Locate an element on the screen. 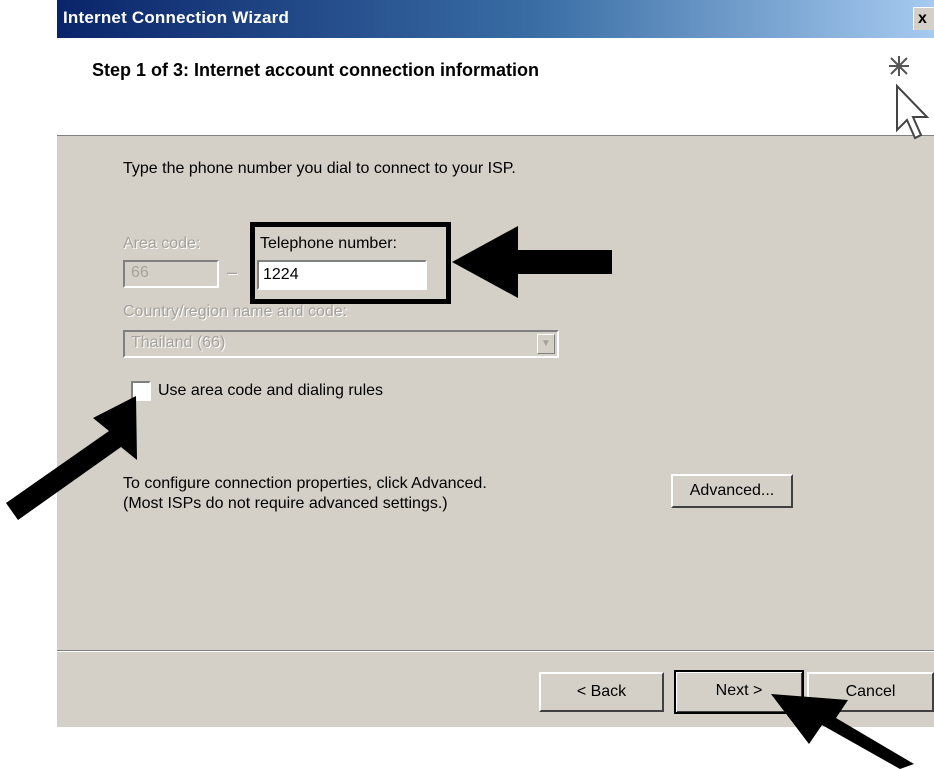 This screenshot has width=934, height=769. cancel-button: Cancel is located at coordinates (870, 692).